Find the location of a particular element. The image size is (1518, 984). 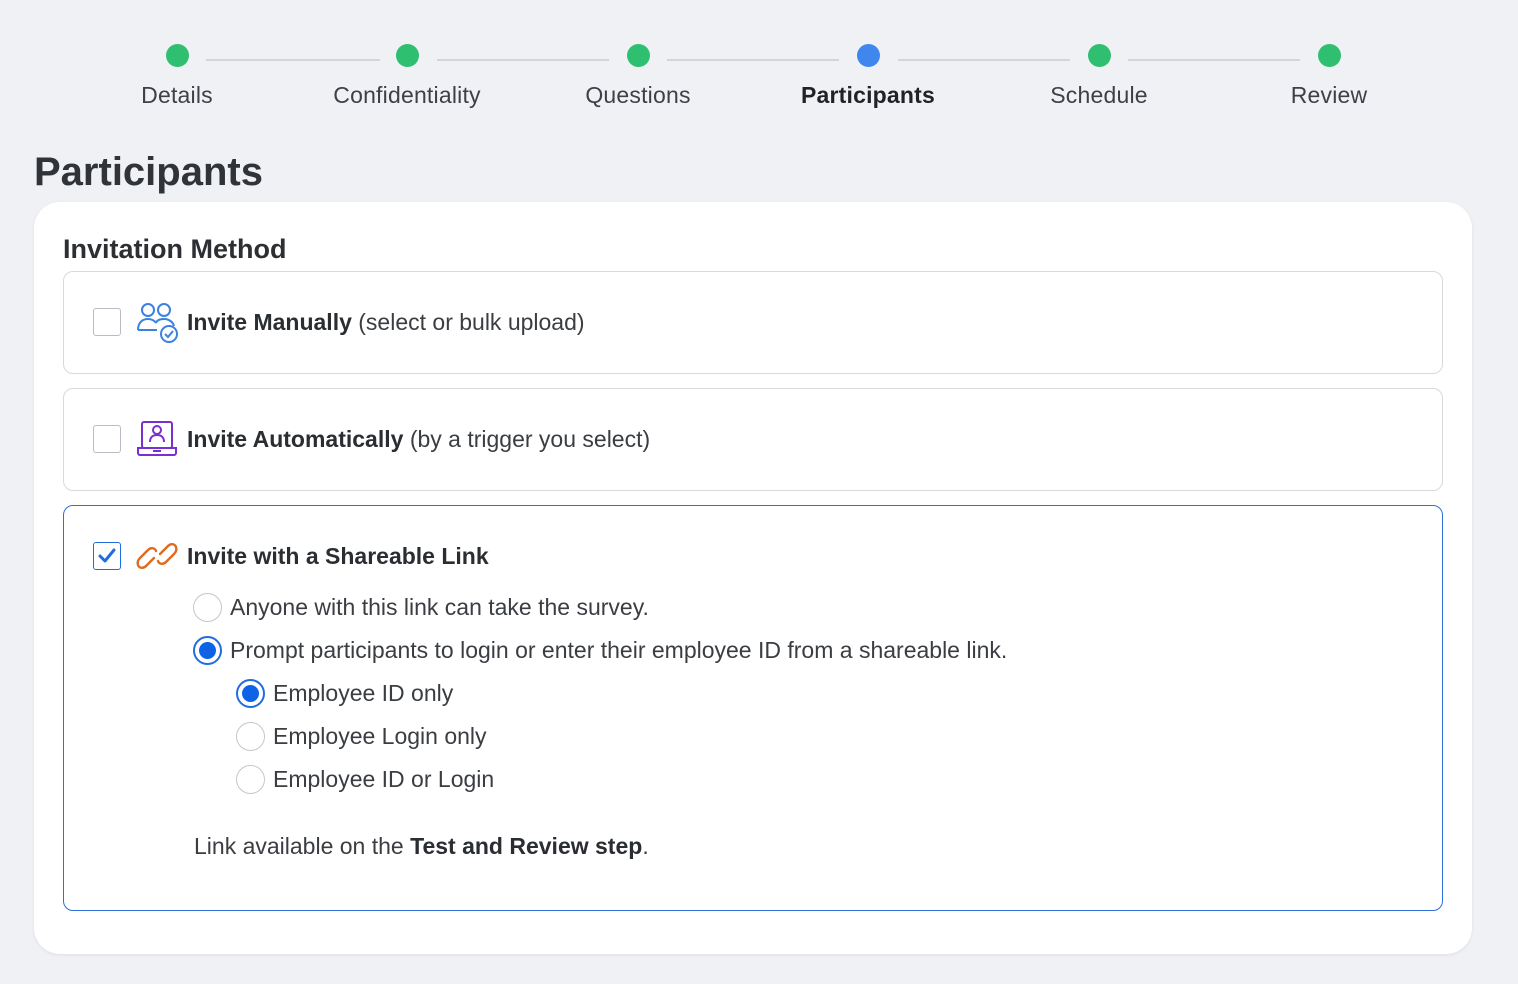

radio-label: Employee ID only is located at coordinates (363, 692).